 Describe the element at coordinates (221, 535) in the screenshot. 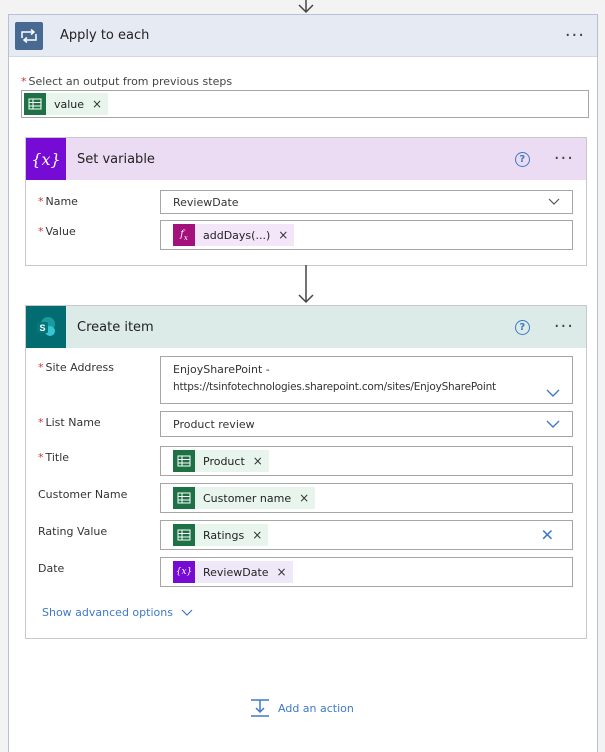

I see `token-ratings: Ratings ×` at that location.